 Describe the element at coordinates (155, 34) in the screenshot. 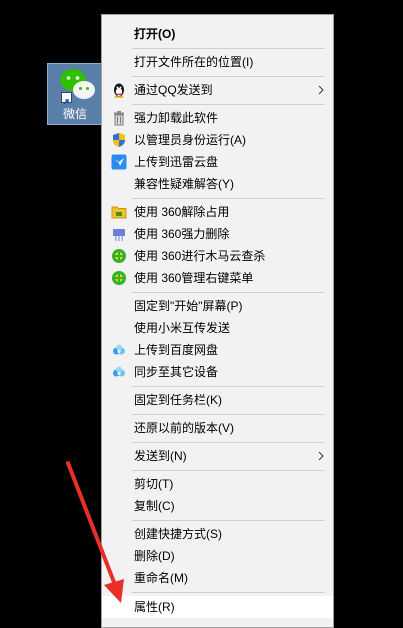

I see `menu-item-label: 打开(O)` at that location.